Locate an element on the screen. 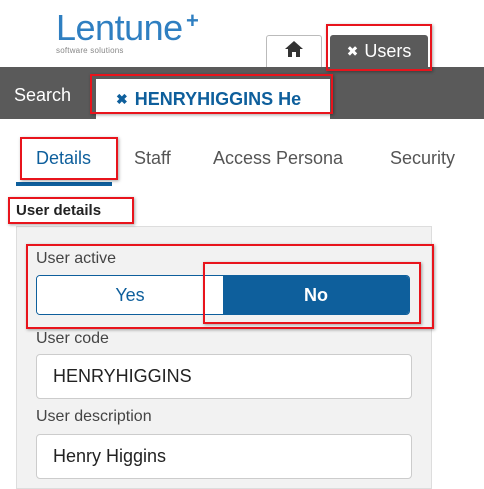  search-tab: Search is located at coordinates (42, 95).